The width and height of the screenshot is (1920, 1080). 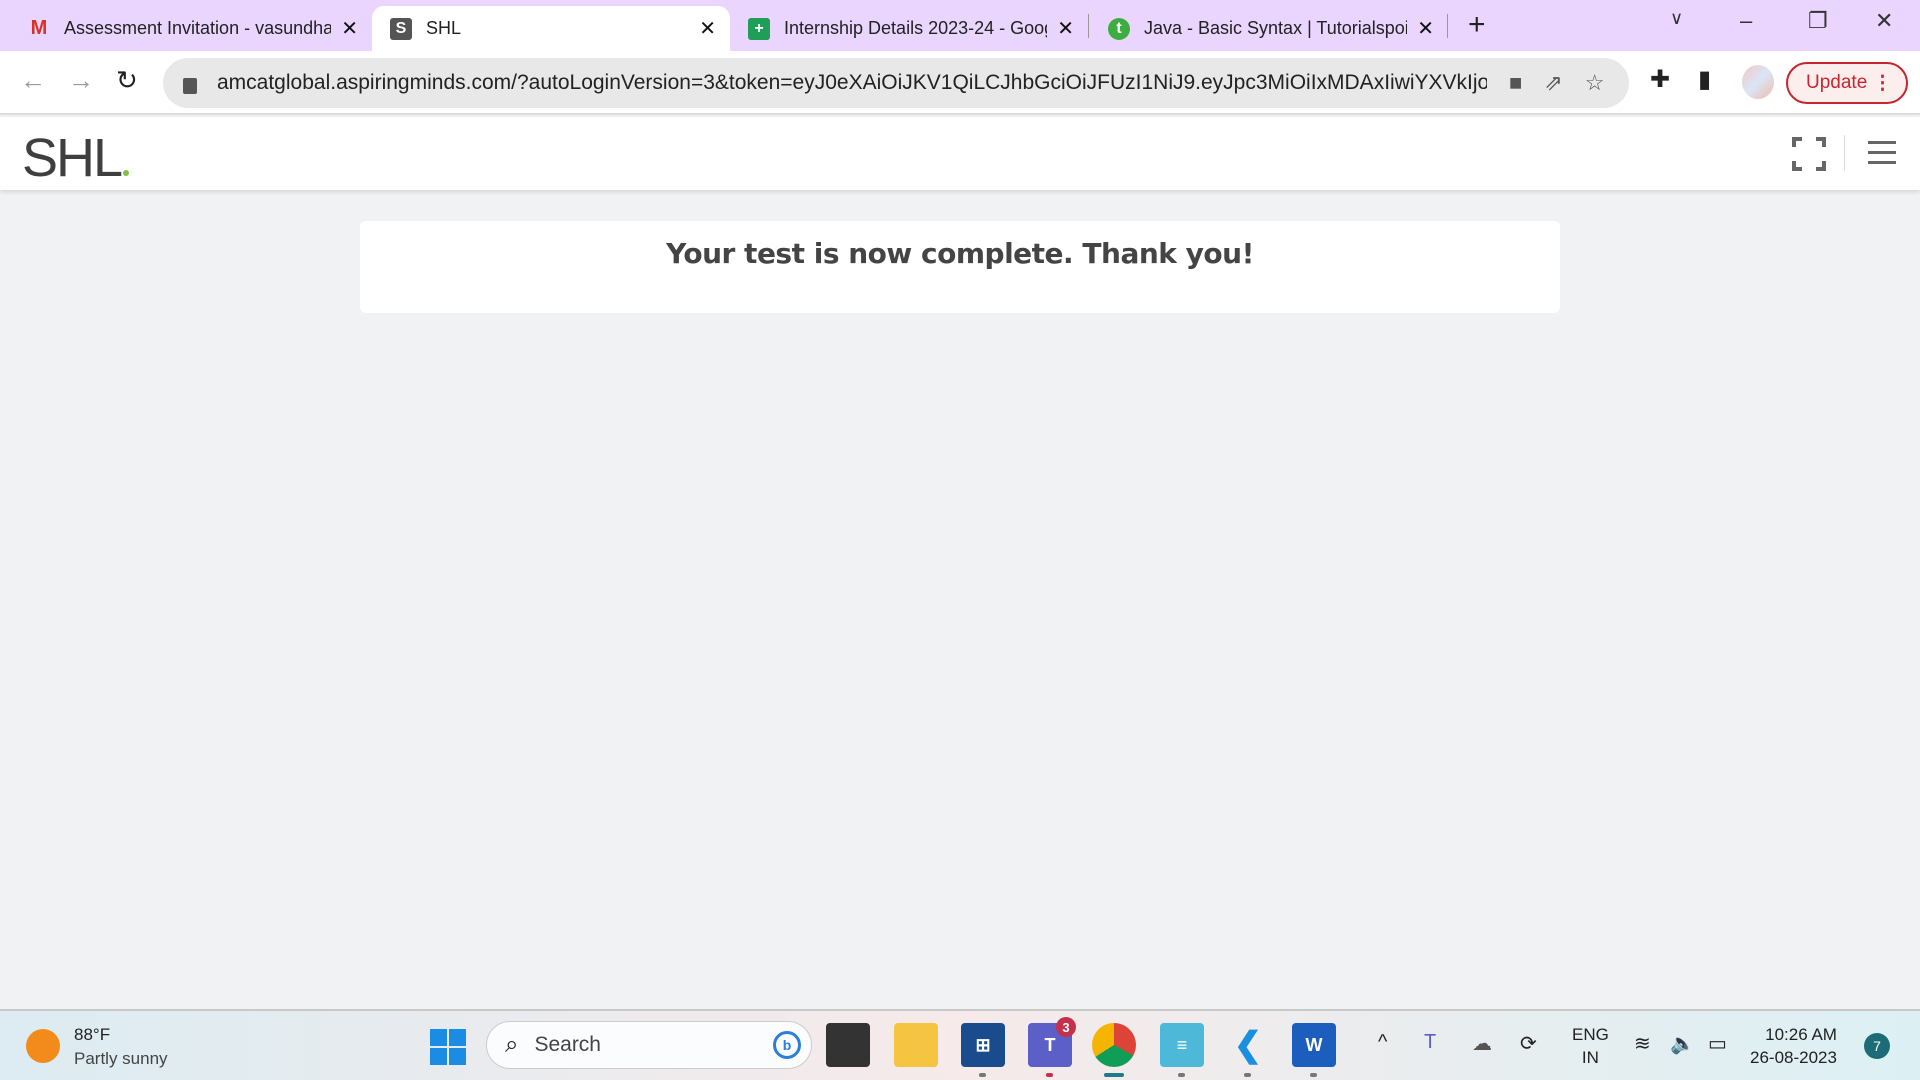 I want to click on completion-message: Your test is now complete. Thank you!, so click(x=960, y=253).